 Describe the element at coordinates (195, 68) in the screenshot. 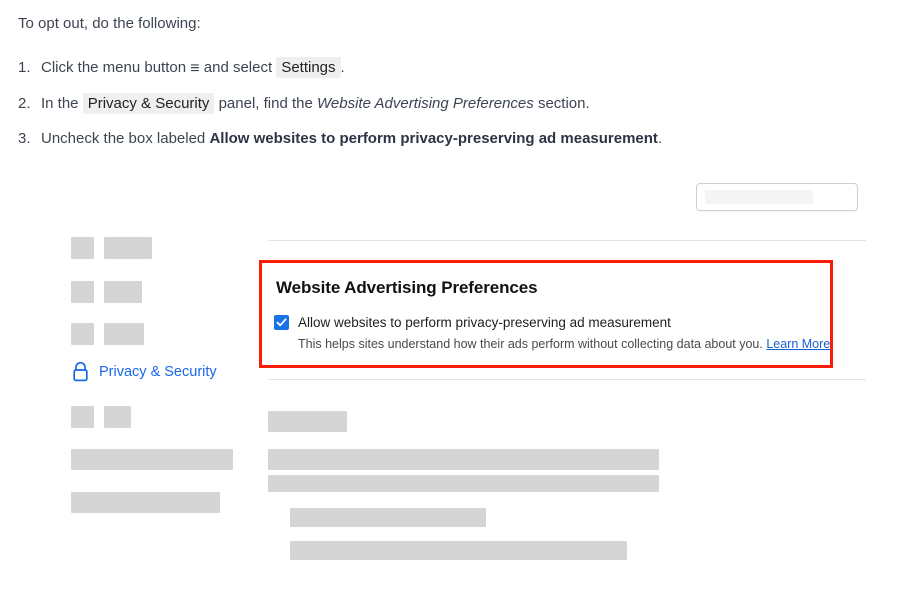

I see `hamburger-menu-icon: ≡` at that location.